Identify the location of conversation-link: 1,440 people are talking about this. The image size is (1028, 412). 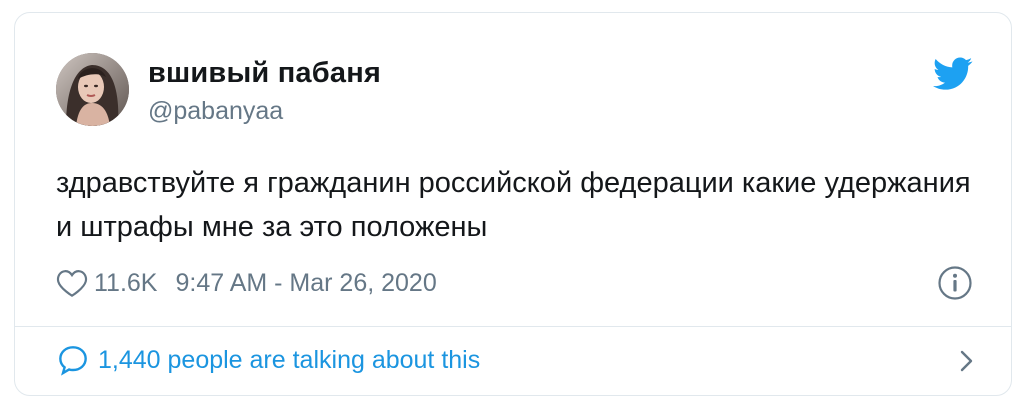
(516, 360).